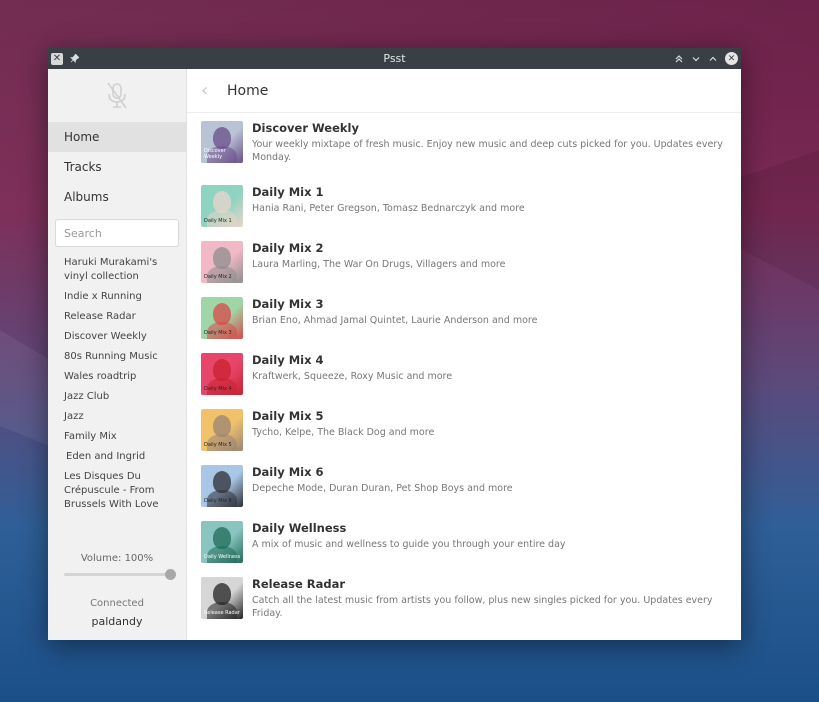  I want to click on item-description: Kraftwerk, Squeeze, Roxy Music and more, so click(352, 376).